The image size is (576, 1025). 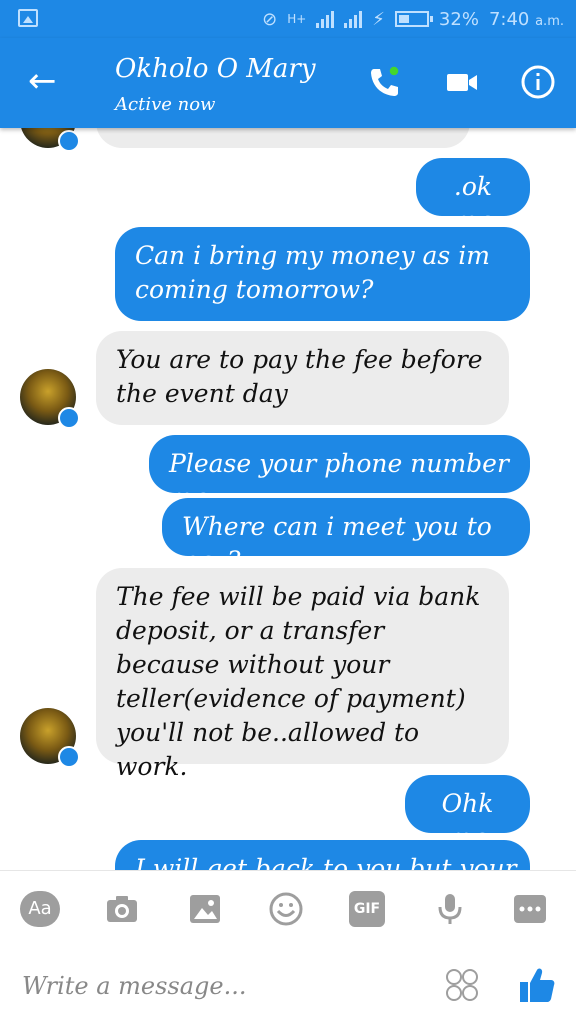 I want to click on battery-icon, so click(x=413, y=19).